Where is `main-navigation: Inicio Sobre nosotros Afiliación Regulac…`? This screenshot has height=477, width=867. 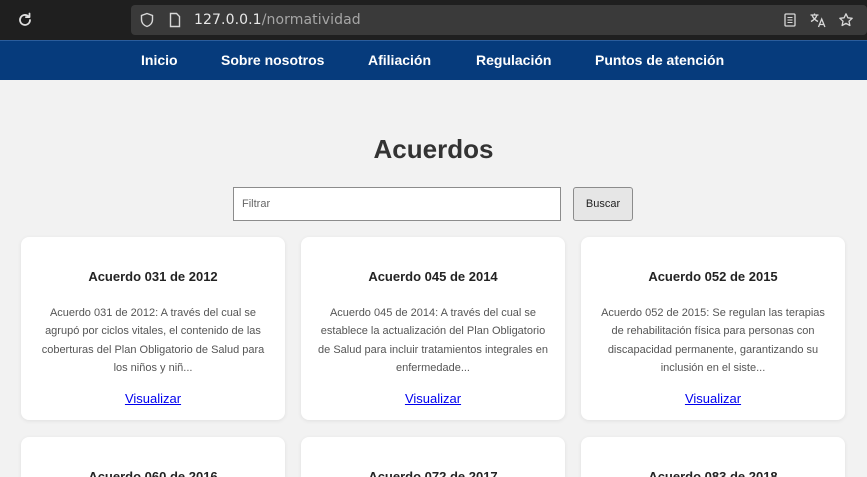
main-navigation: Inicio Sobre nosotros Afiliación Regulac… is located at coordinates (433, 60).